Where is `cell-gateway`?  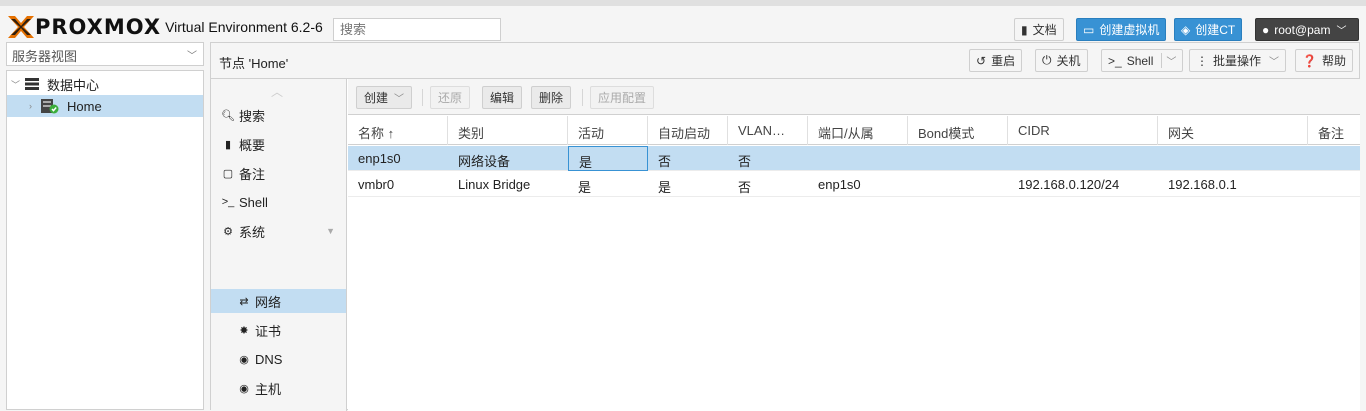
cell-gateway is located at coordinates (1163, 158).